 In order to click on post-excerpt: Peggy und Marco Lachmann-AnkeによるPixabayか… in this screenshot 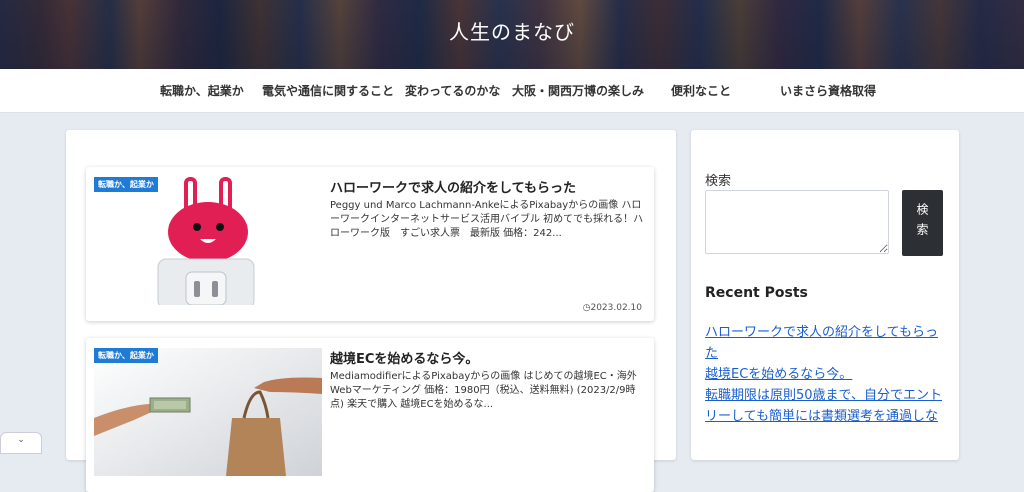, I will do `click(487, 219)`.